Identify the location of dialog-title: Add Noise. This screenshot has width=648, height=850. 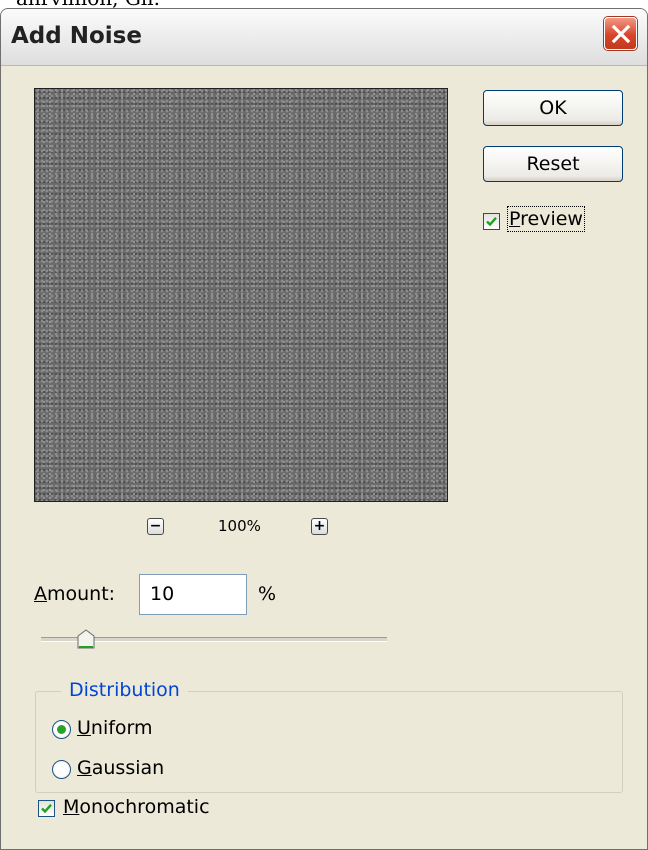
(76, 36).